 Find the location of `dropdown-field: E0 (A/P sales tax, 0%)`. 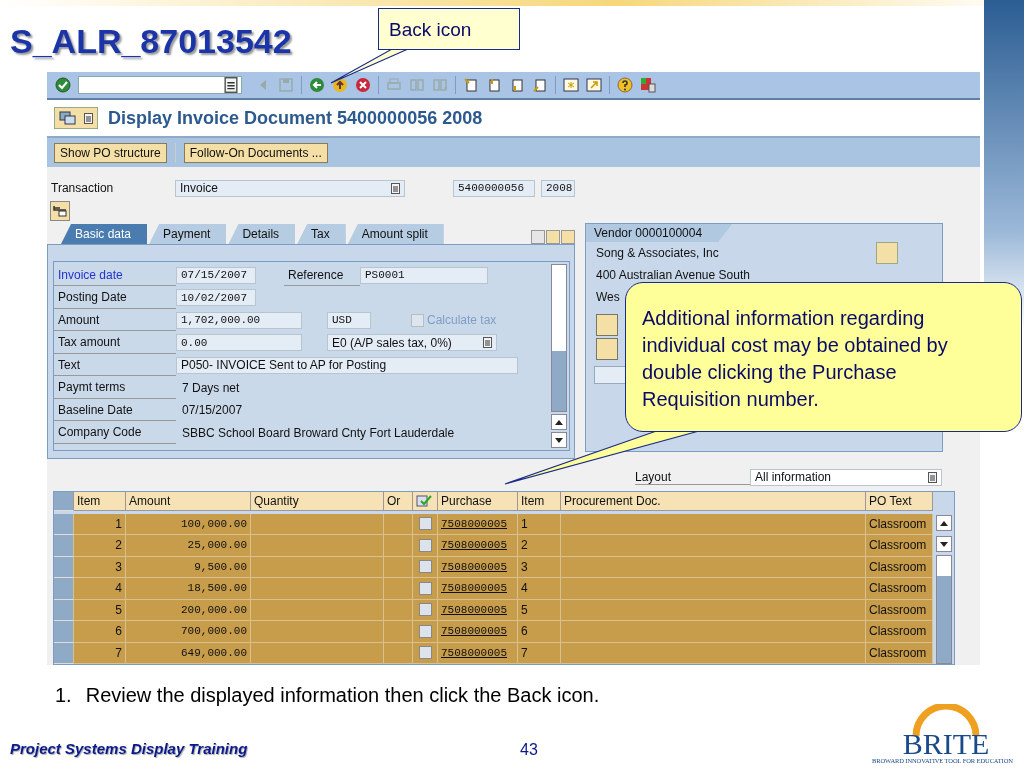

dropdown-field: E0 (A/P sales tax, 0%) is located at coordinates (412, 343).